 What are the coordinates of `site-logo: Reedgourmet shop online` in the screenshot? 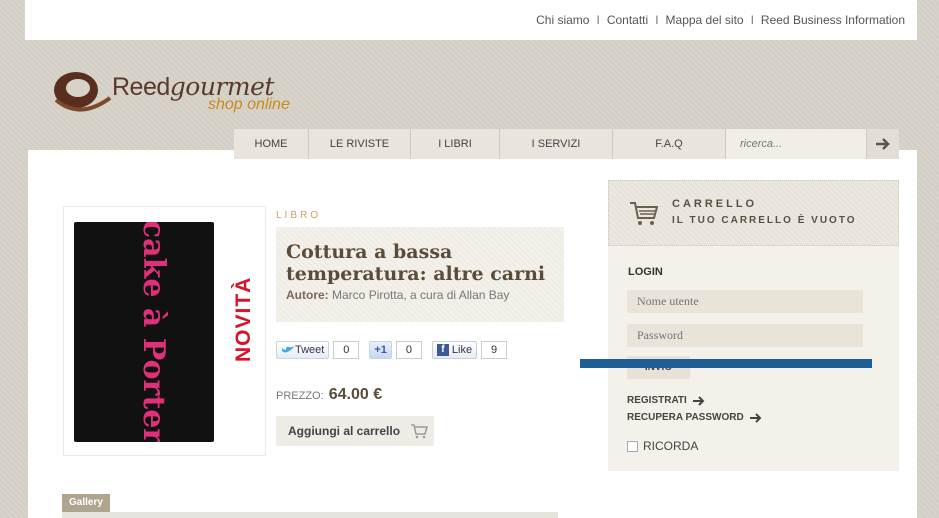 It's located at (185, 95).